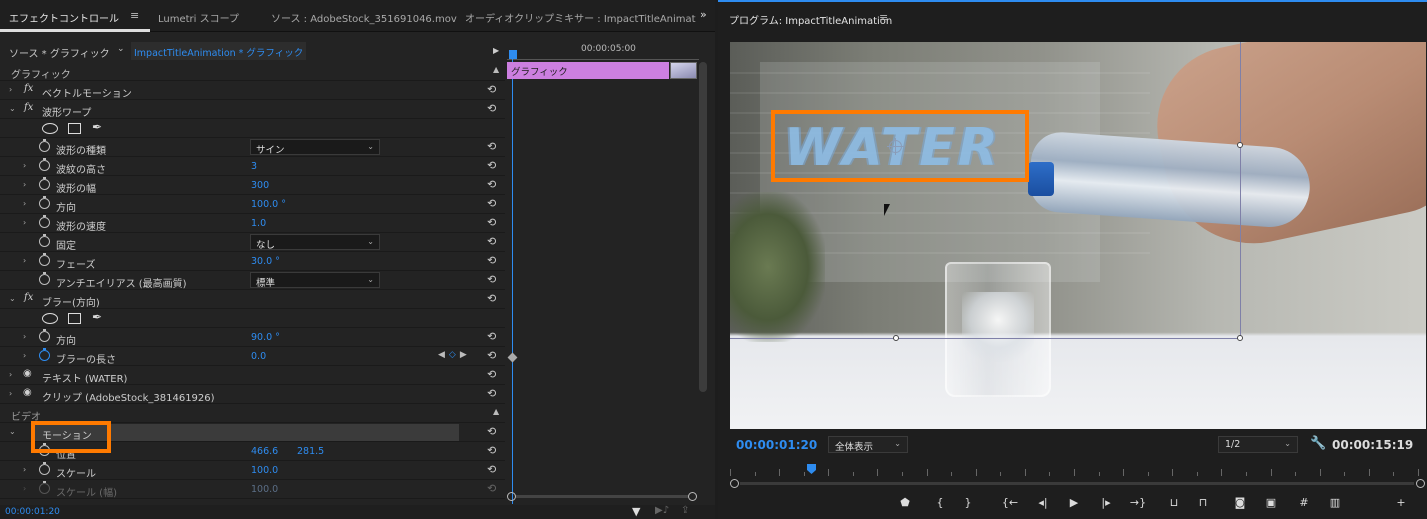 This screenshot has width=1427, height=519. Describe the element at coordinates (580, 17) in the screenshot. I see `tab-audio-clip-mixer: オーディオクリップミキサー : ImpactTitleAnimat` at that location.